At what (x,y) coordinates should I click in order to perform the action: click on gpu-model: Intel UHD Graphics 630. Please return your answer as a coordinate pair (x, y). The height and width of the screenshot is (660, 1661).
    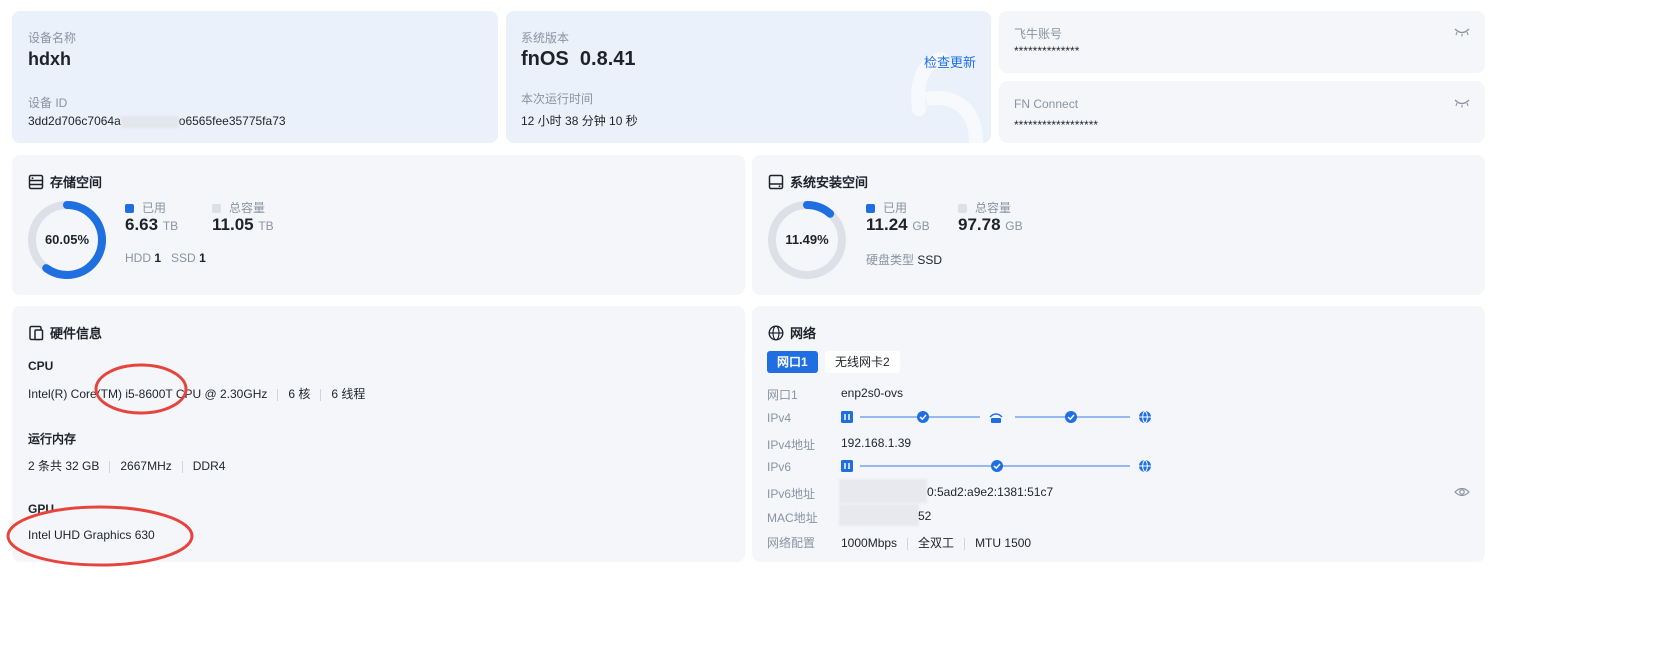
    Looking at the image, I should click on (91, 535).